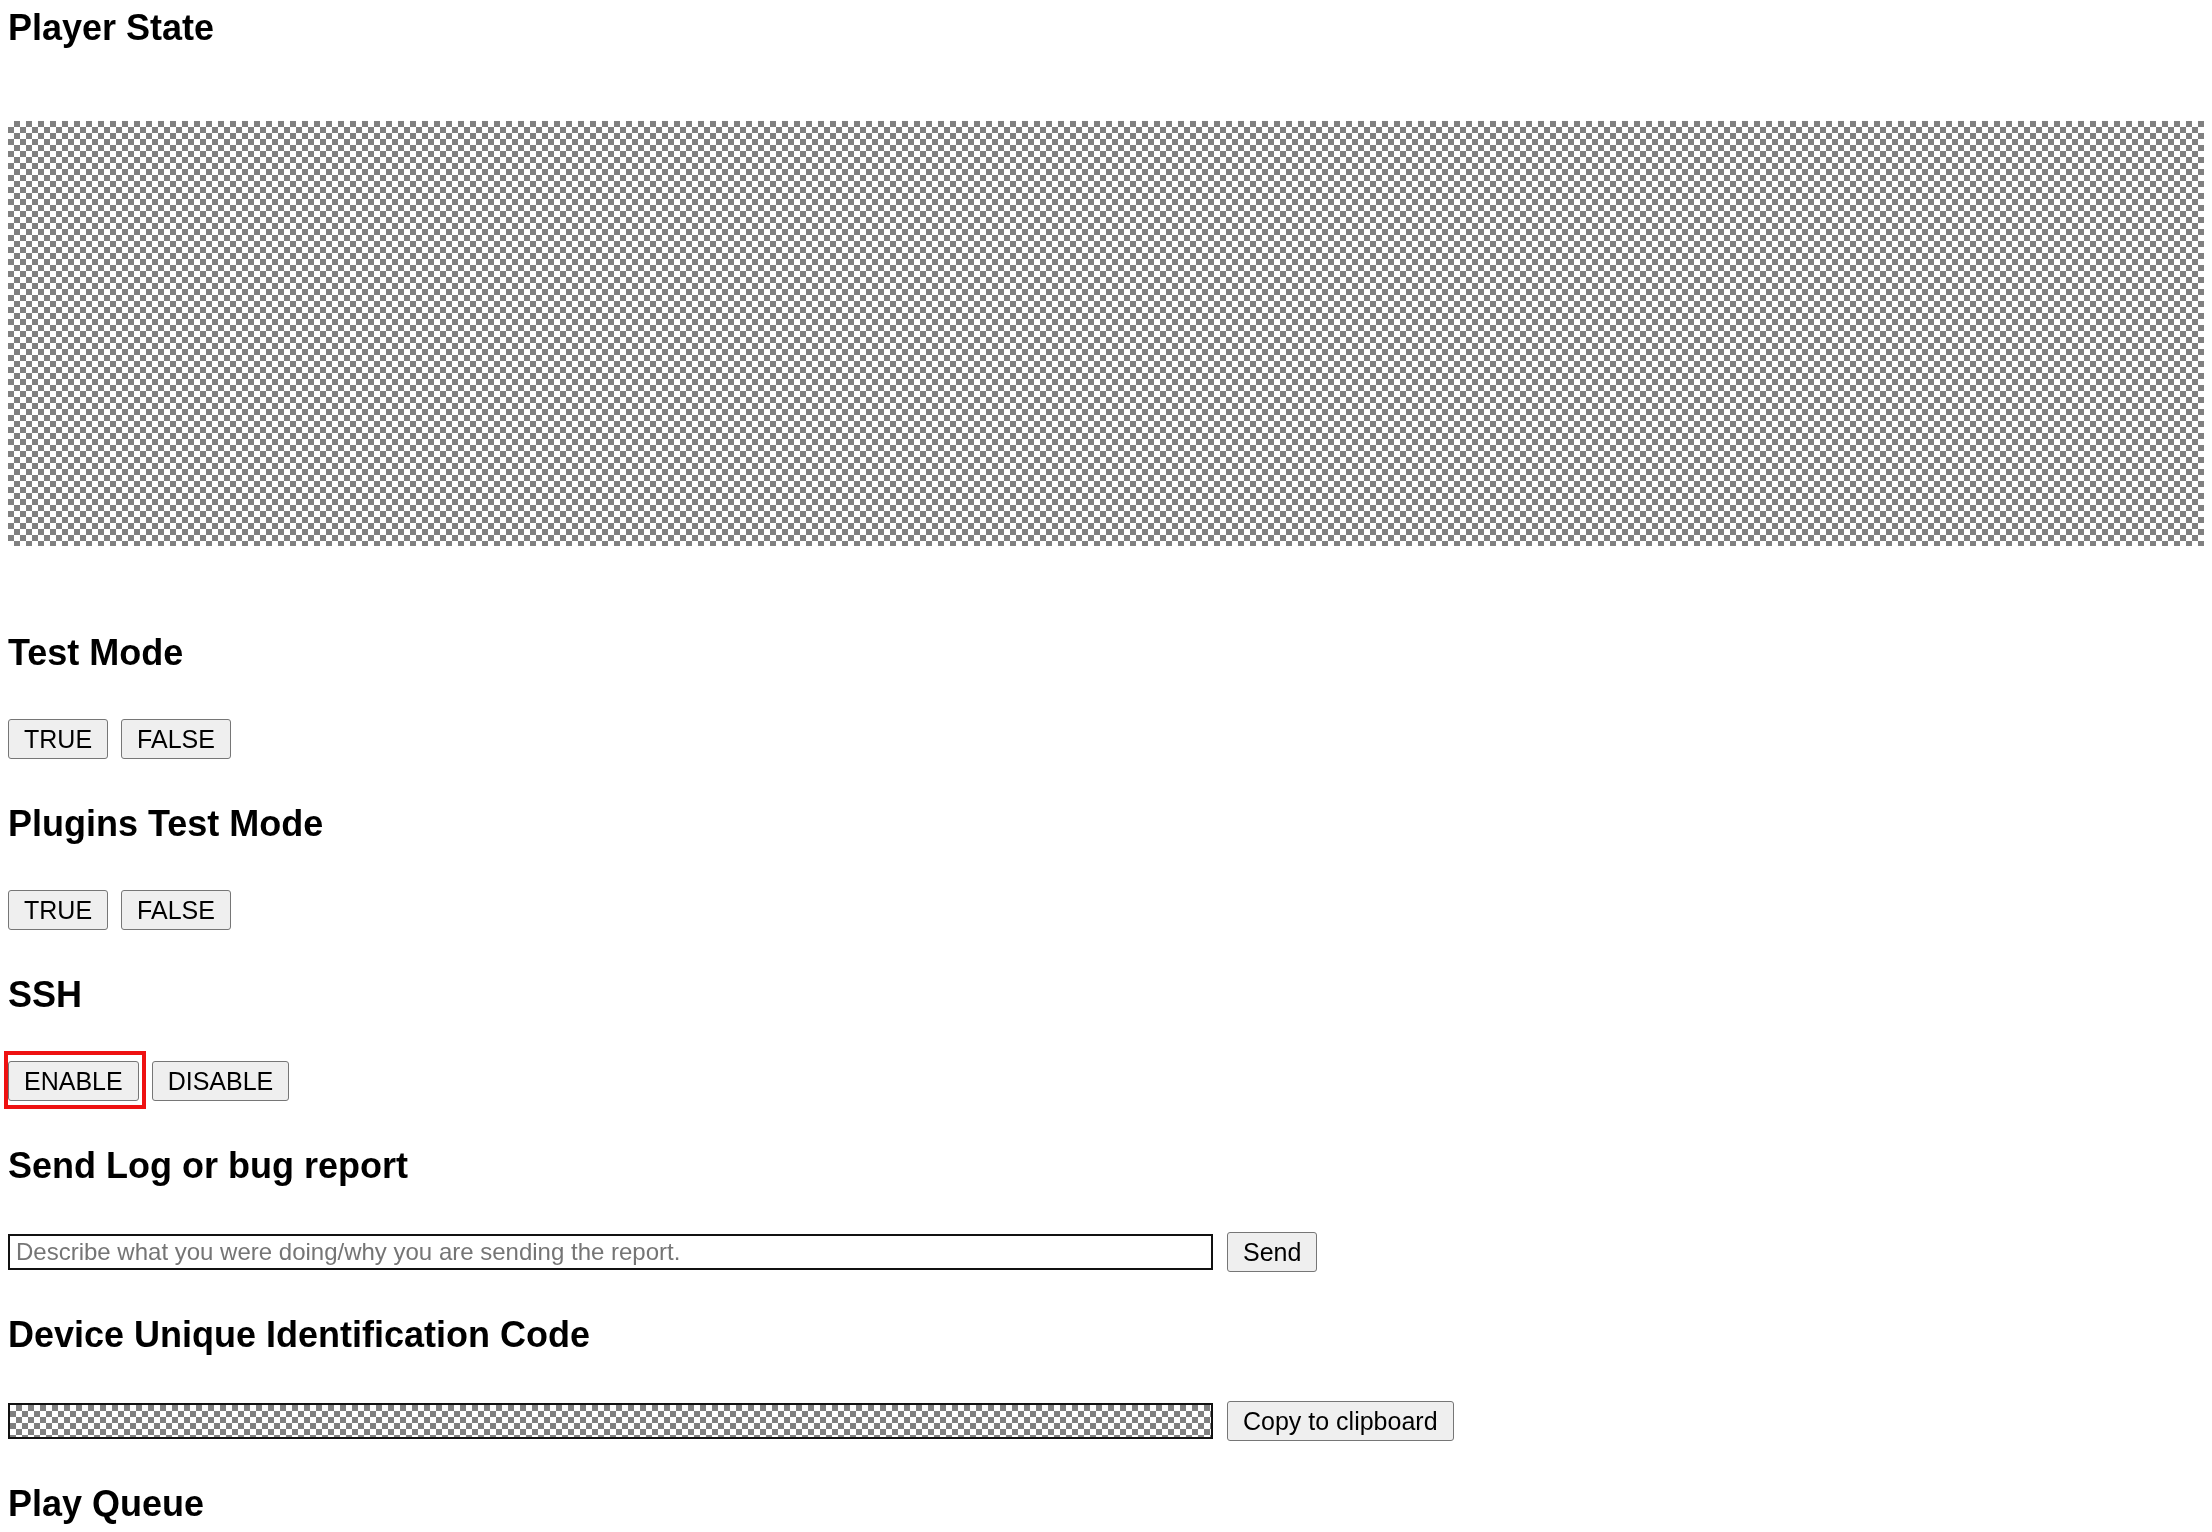  Describe the element at coordinates (106, 1504) in the screenshot. I see `section-heading: Play Queue` at that location.